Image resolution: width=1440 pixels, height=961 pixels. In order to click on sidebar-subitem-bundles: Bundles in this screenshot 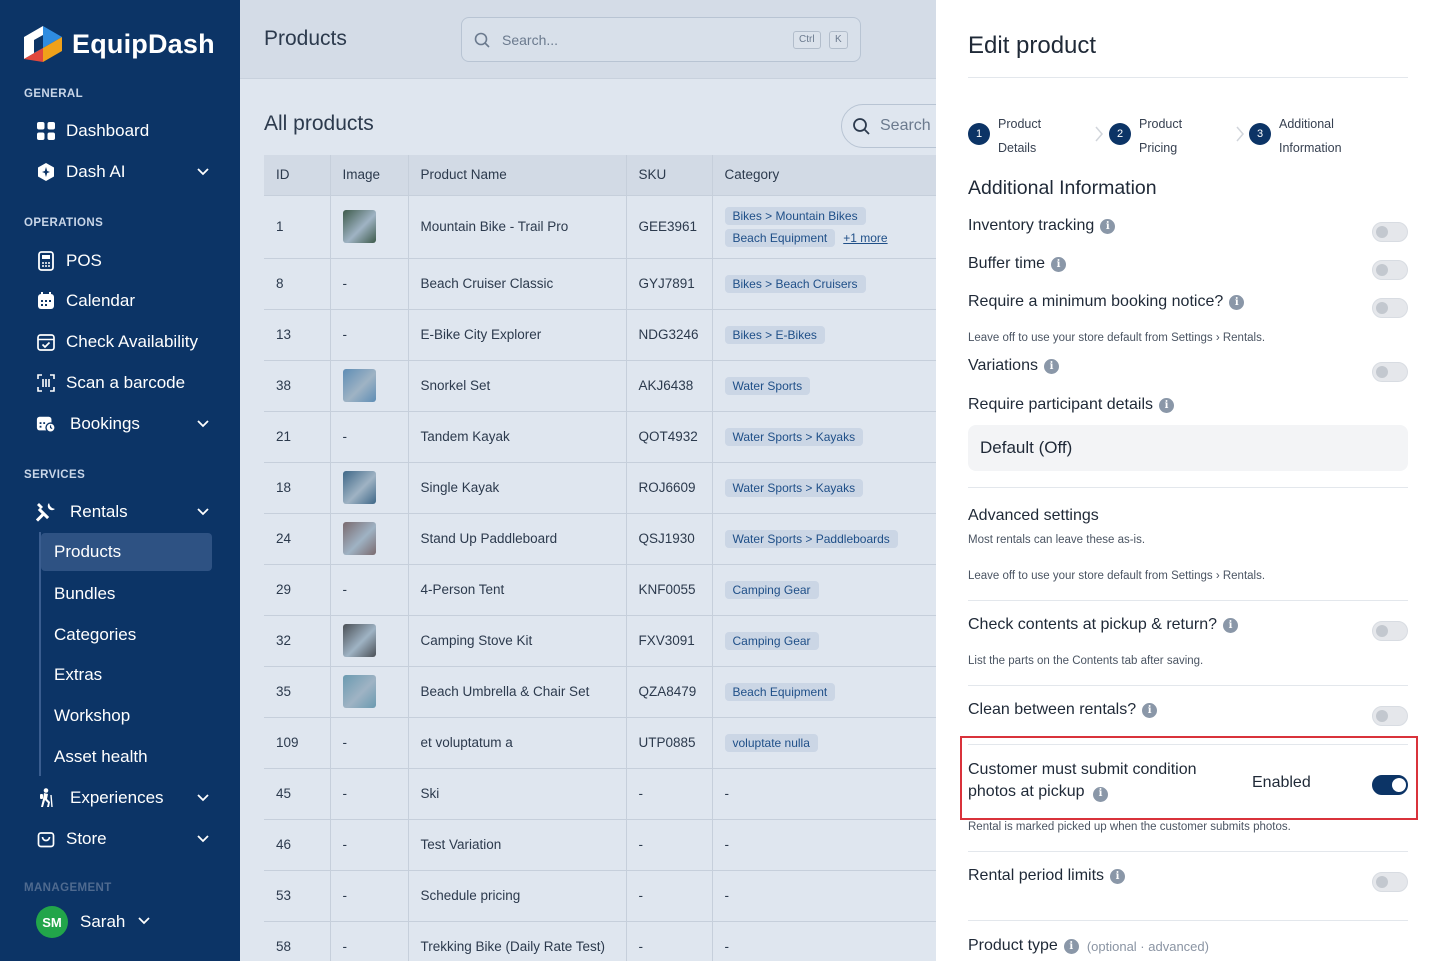, I will do `click(126, 594)`.